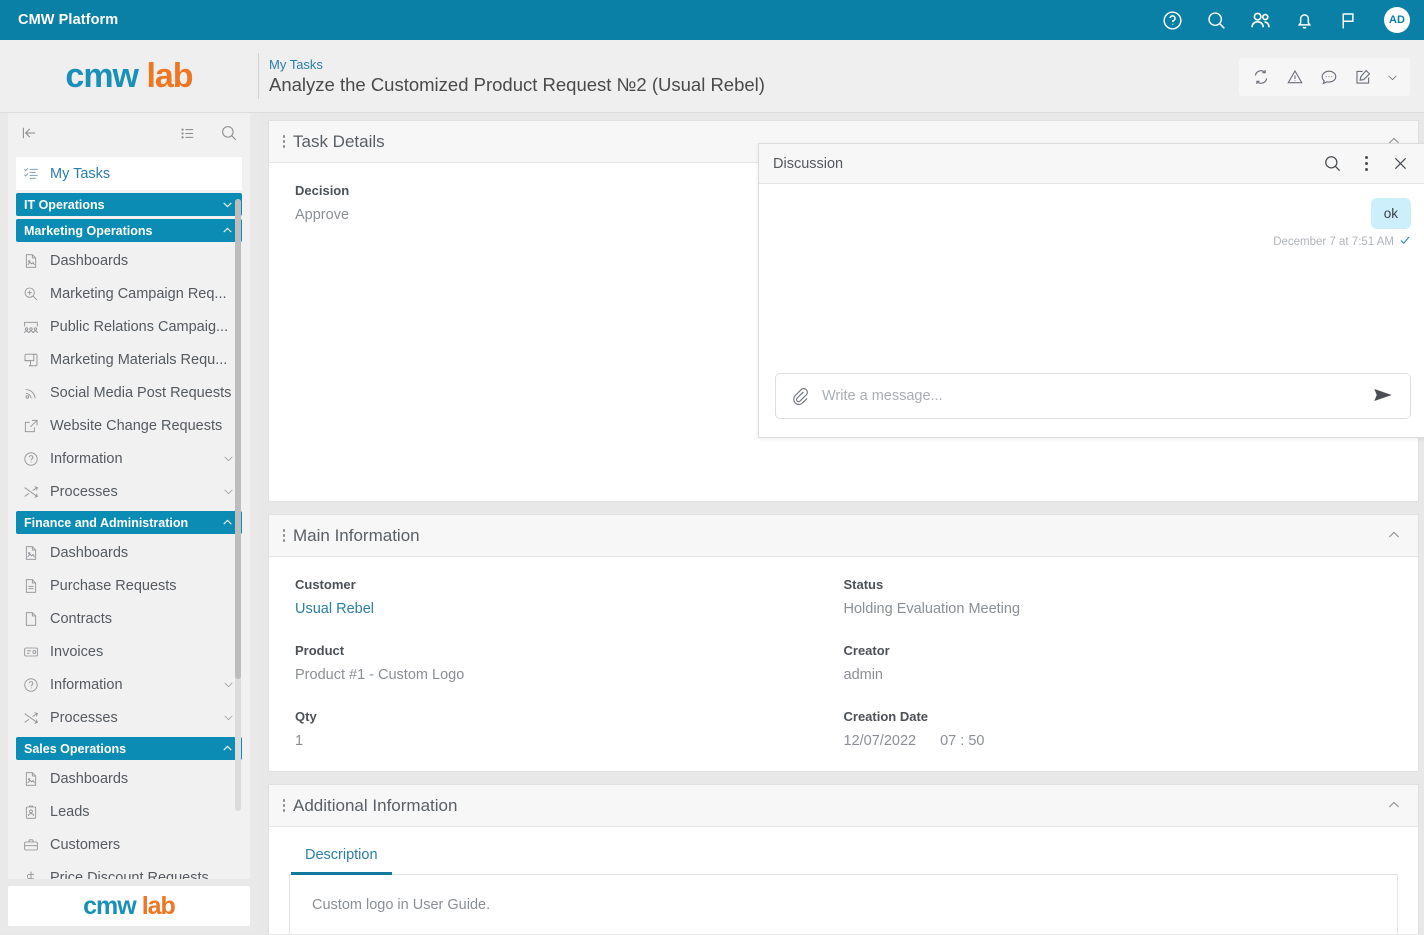 The height and width of the screenshot is (935, 1424). I want to click on message-read-check-icon, so click(1405, 241).